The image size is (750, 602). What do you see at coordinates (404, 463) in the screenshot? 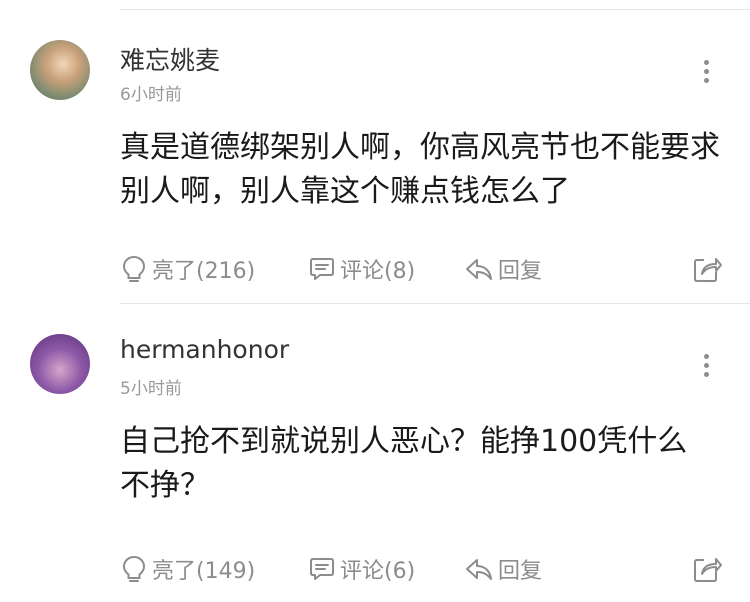
I see `comment-text: 自己抢不到就说别人恶心？能挣100凭什么不挣？` at bounding box center [404, 463].